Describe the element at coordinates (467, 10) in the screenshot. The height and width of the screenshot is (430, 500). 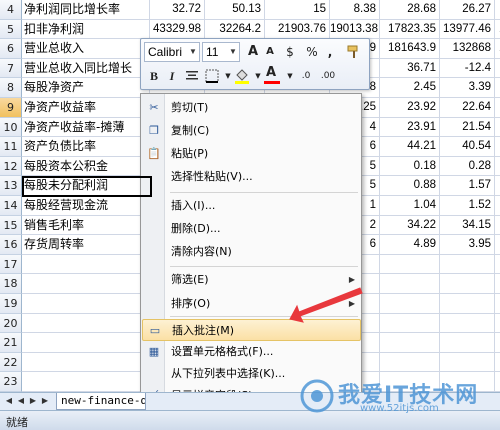
I see `value-cell: 26.27` at that location.